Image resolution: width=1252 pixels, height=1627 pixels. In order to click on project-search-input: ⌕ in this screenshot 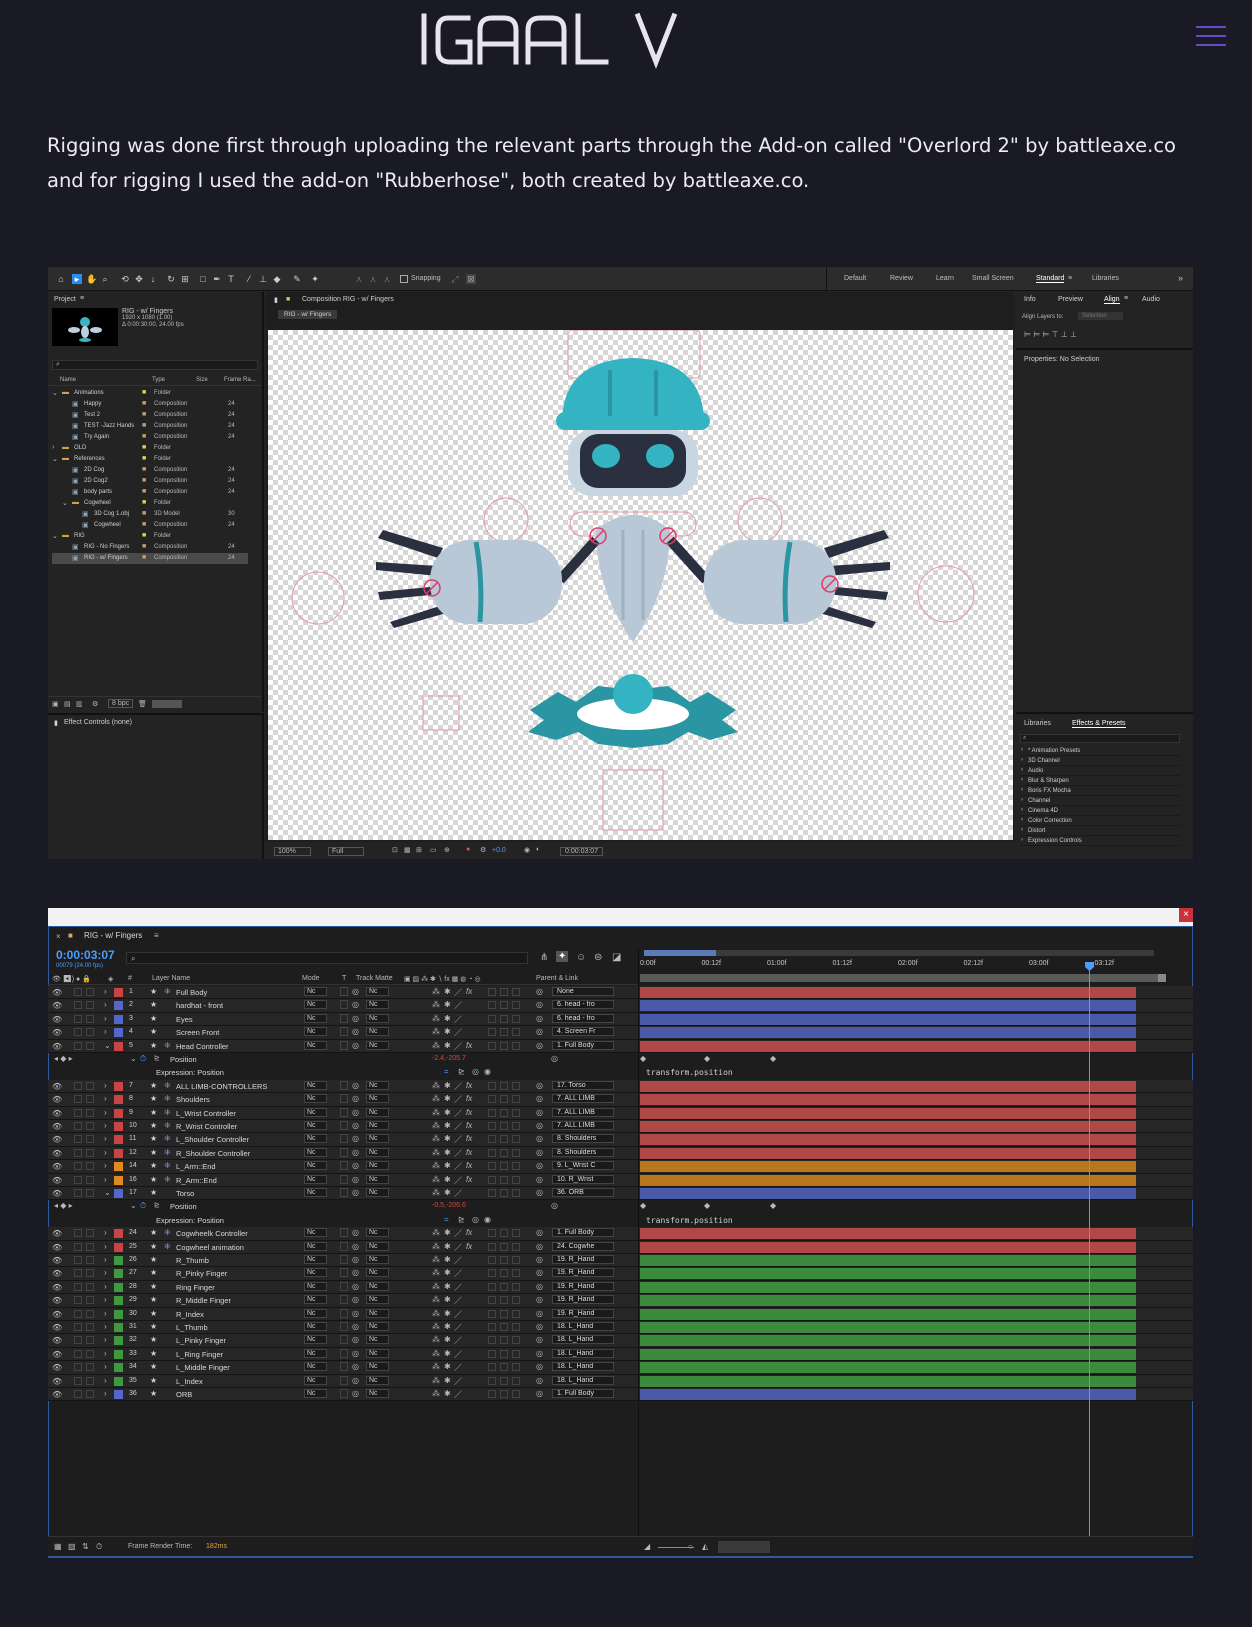, I will do `click(155, 365)`.